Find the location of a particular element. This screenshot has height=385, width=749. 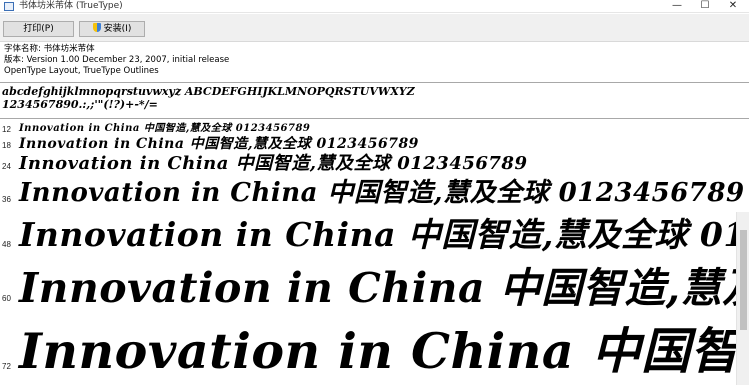

title-bar: 书体坊米芾体 (TrueType) — ☐ ✕ is located at coordinates (374, 6).